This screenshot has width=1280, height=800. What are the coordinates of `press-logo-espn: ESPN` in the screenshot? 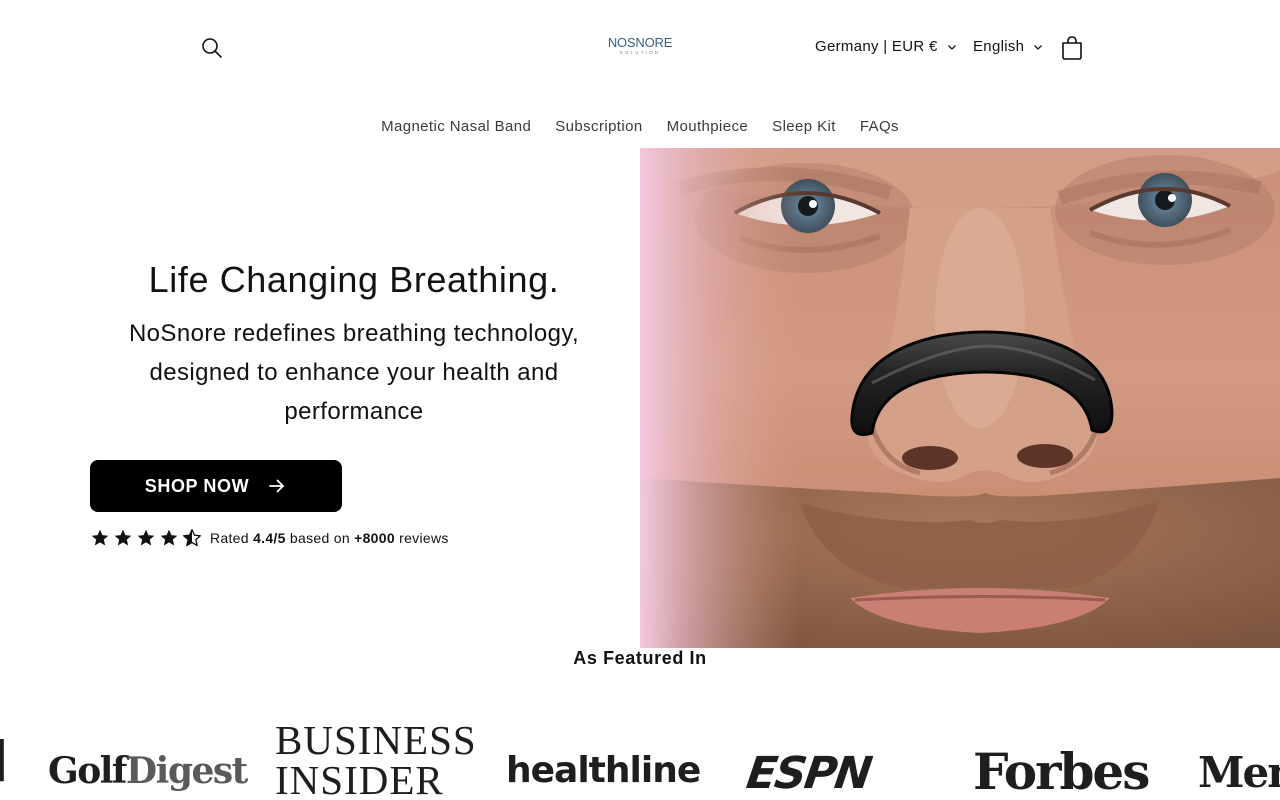 It's located at (808, 773).